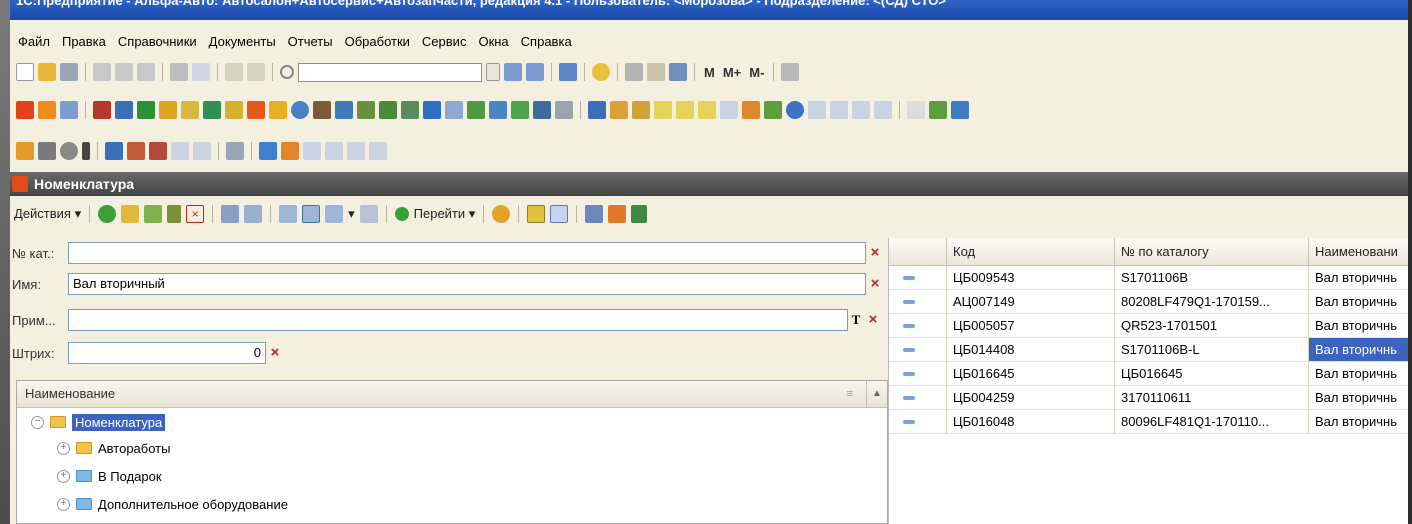 The image size is (1412, 524). I want to click on toolbar-table-icon, so click(564, 110).